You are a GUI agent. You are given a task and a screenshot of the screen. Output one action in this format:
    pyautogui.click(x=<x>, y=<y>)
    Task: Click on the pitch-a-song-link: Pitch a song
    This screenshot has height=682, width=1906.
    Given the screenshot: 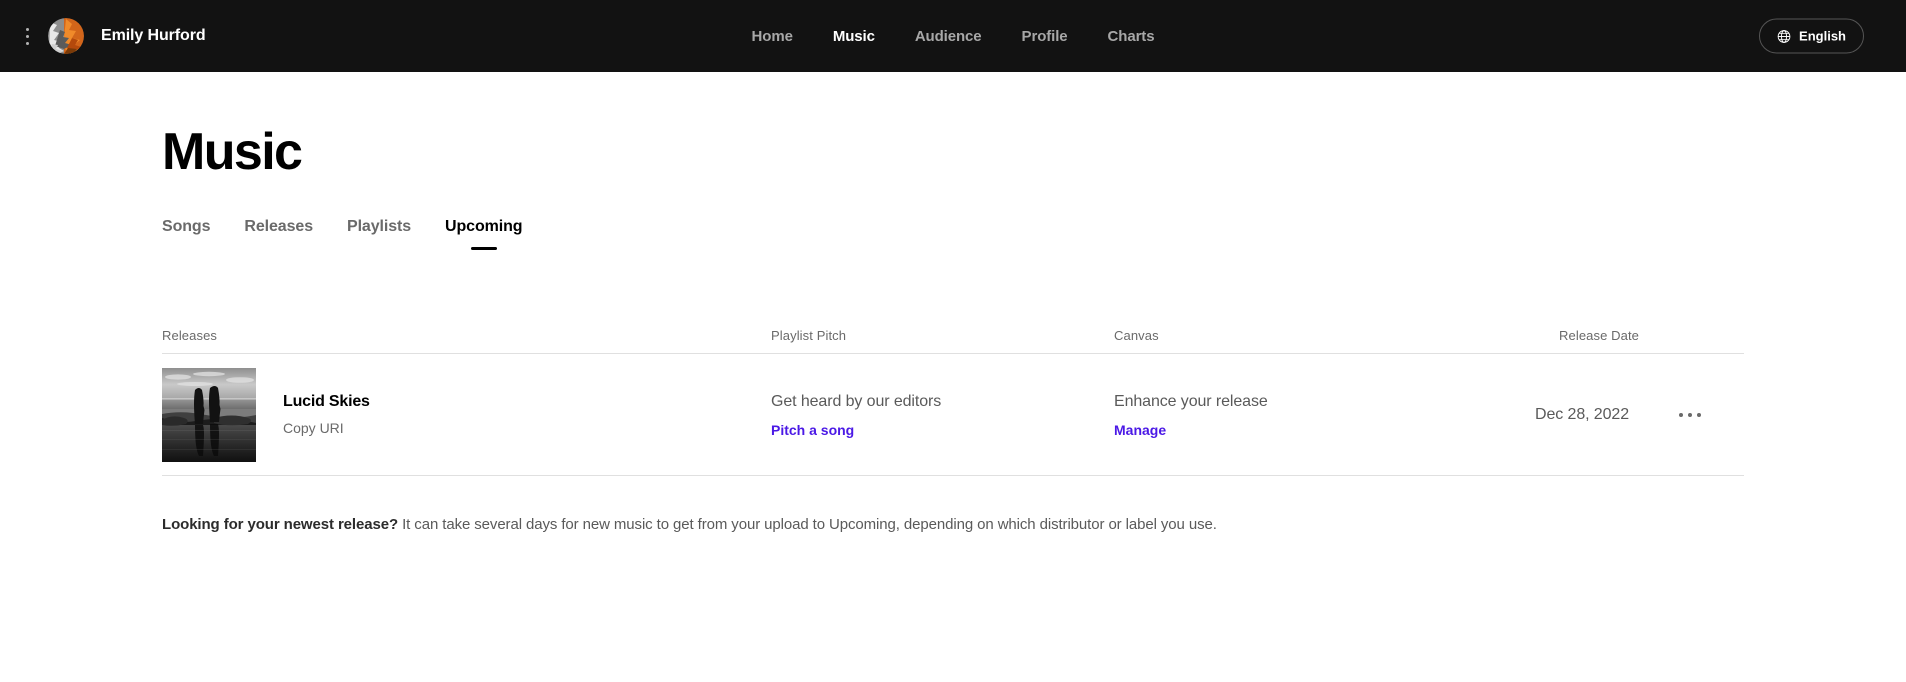 What is the action you would take?
    pyautogui.click(x=942, y=430)
    